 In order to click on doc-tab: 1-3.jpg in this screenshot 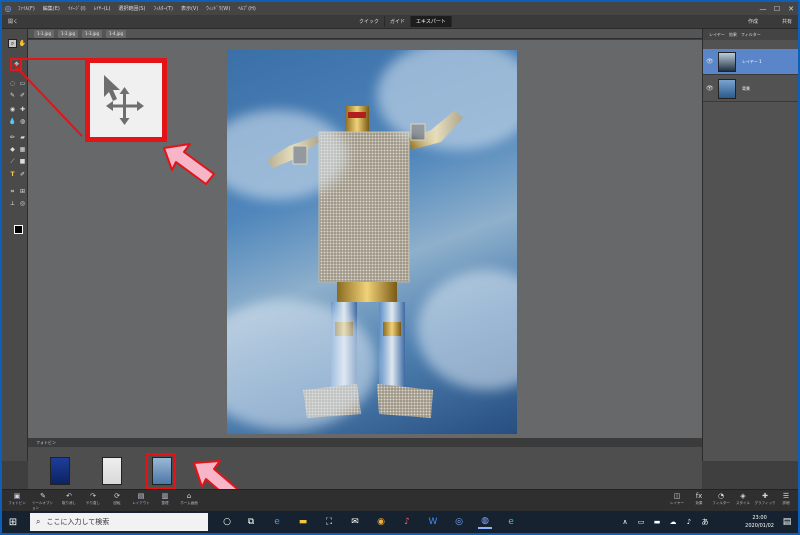, I will do `click(92, 33)`.